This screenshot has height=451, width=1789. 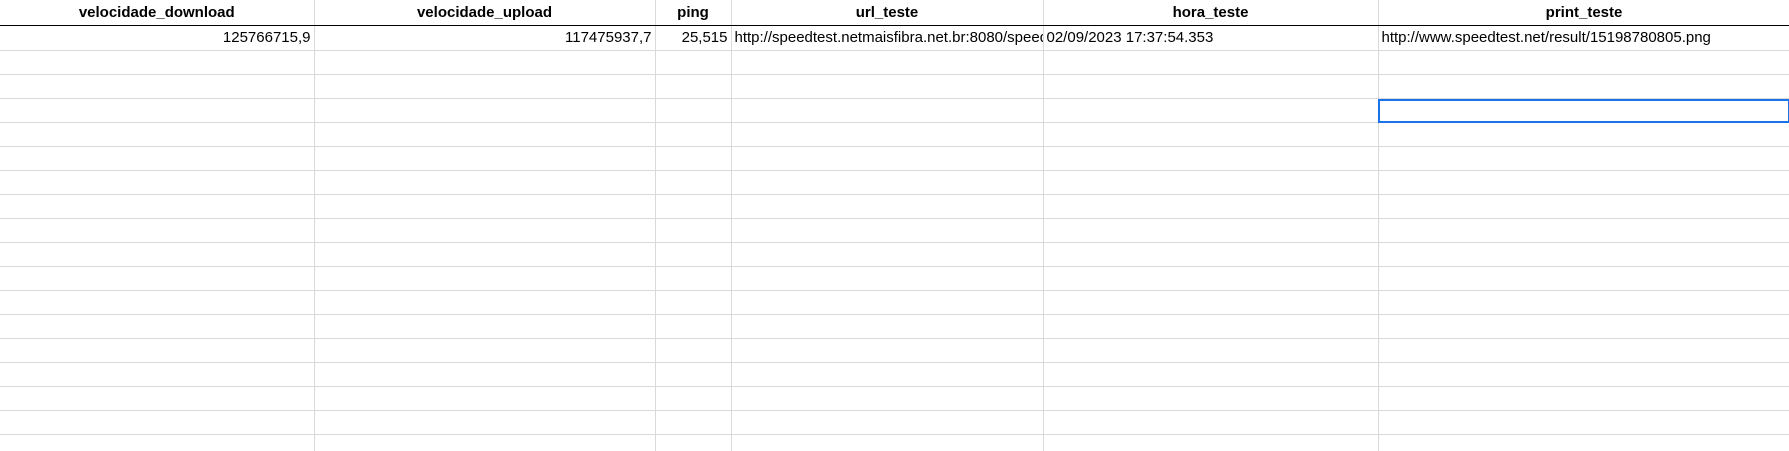 What do you see at coordinates (693, 38) in the screenshot?
I see `cell-ping: 25,515` at bounding box center [693, 38].